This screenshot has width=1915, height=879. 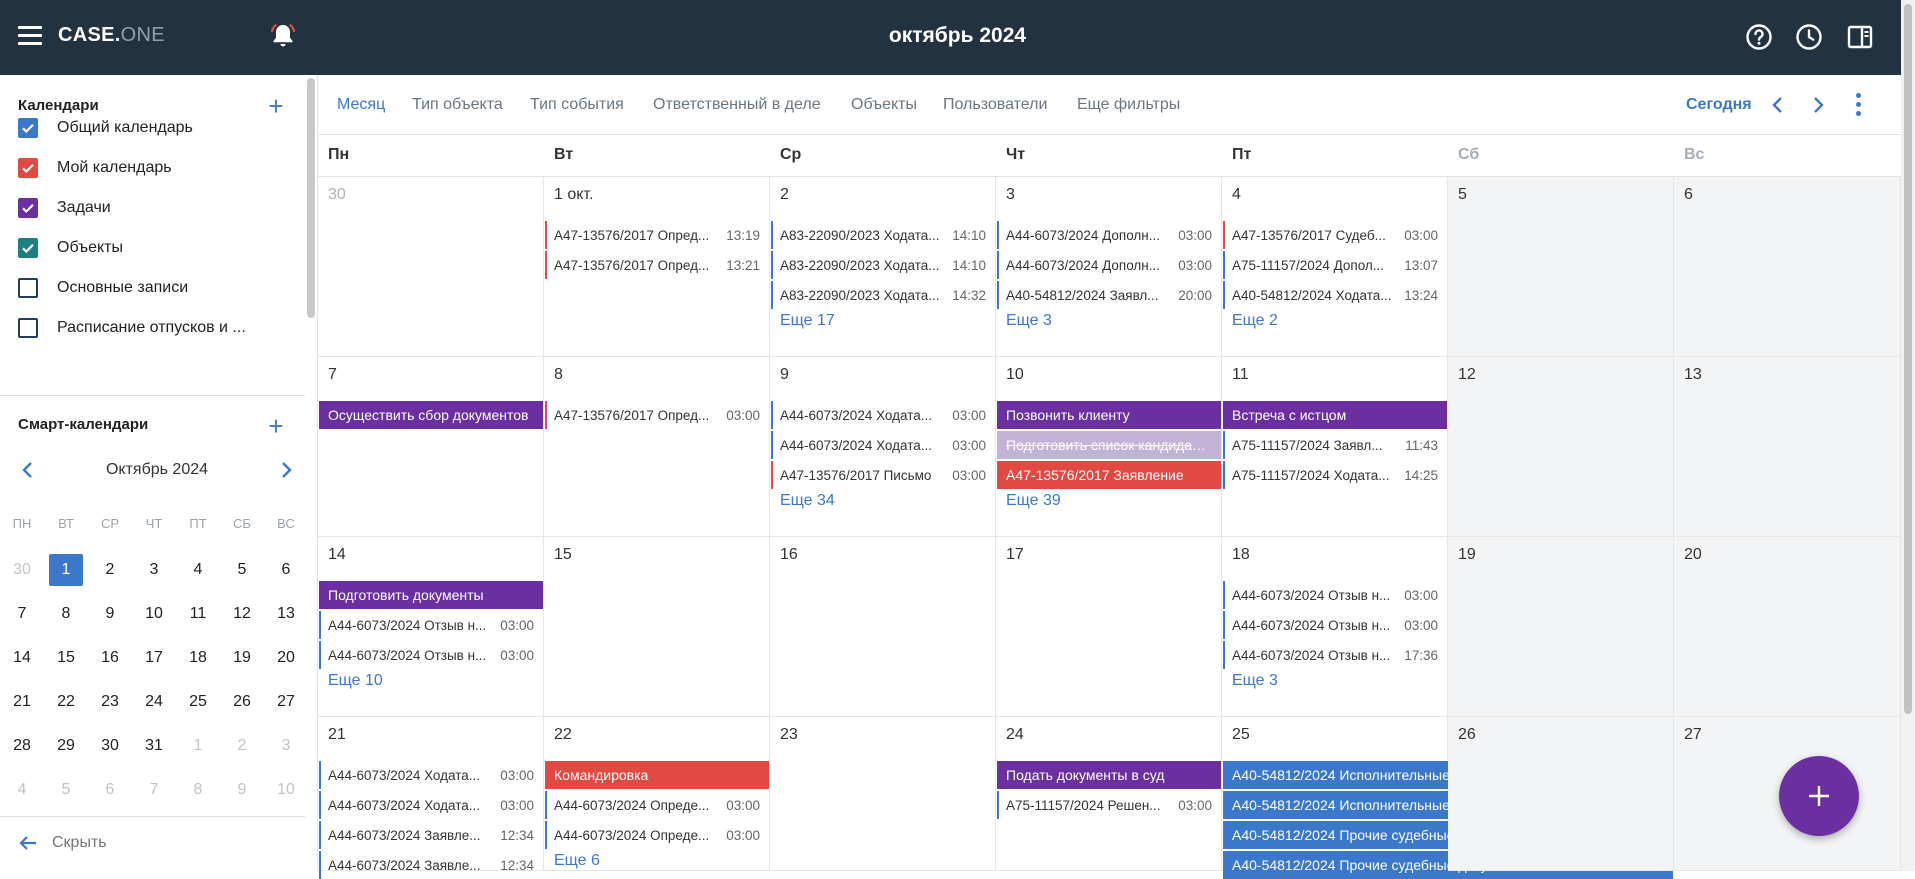 What do you see at coordinates (1818, 105) in the screenshot?
I see `next-month-icon` at bounding box center [1818, 105].